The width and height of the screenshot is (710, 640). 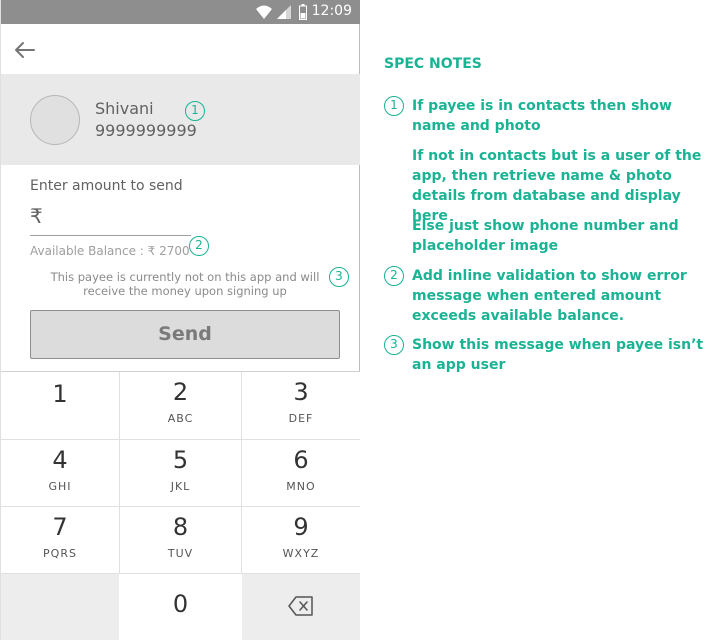 What do you see at coordinates (180, 604) in the screenshot?
I see `key-digit: 0` at bounding box center [180, 604].